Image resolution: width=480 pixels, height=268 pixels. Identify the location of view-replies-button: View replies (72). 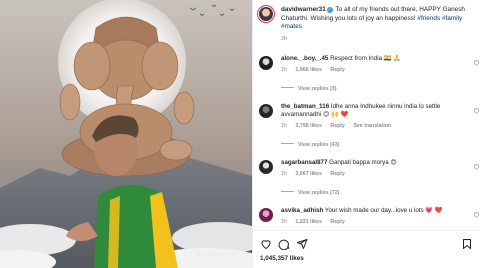
(310, 193).